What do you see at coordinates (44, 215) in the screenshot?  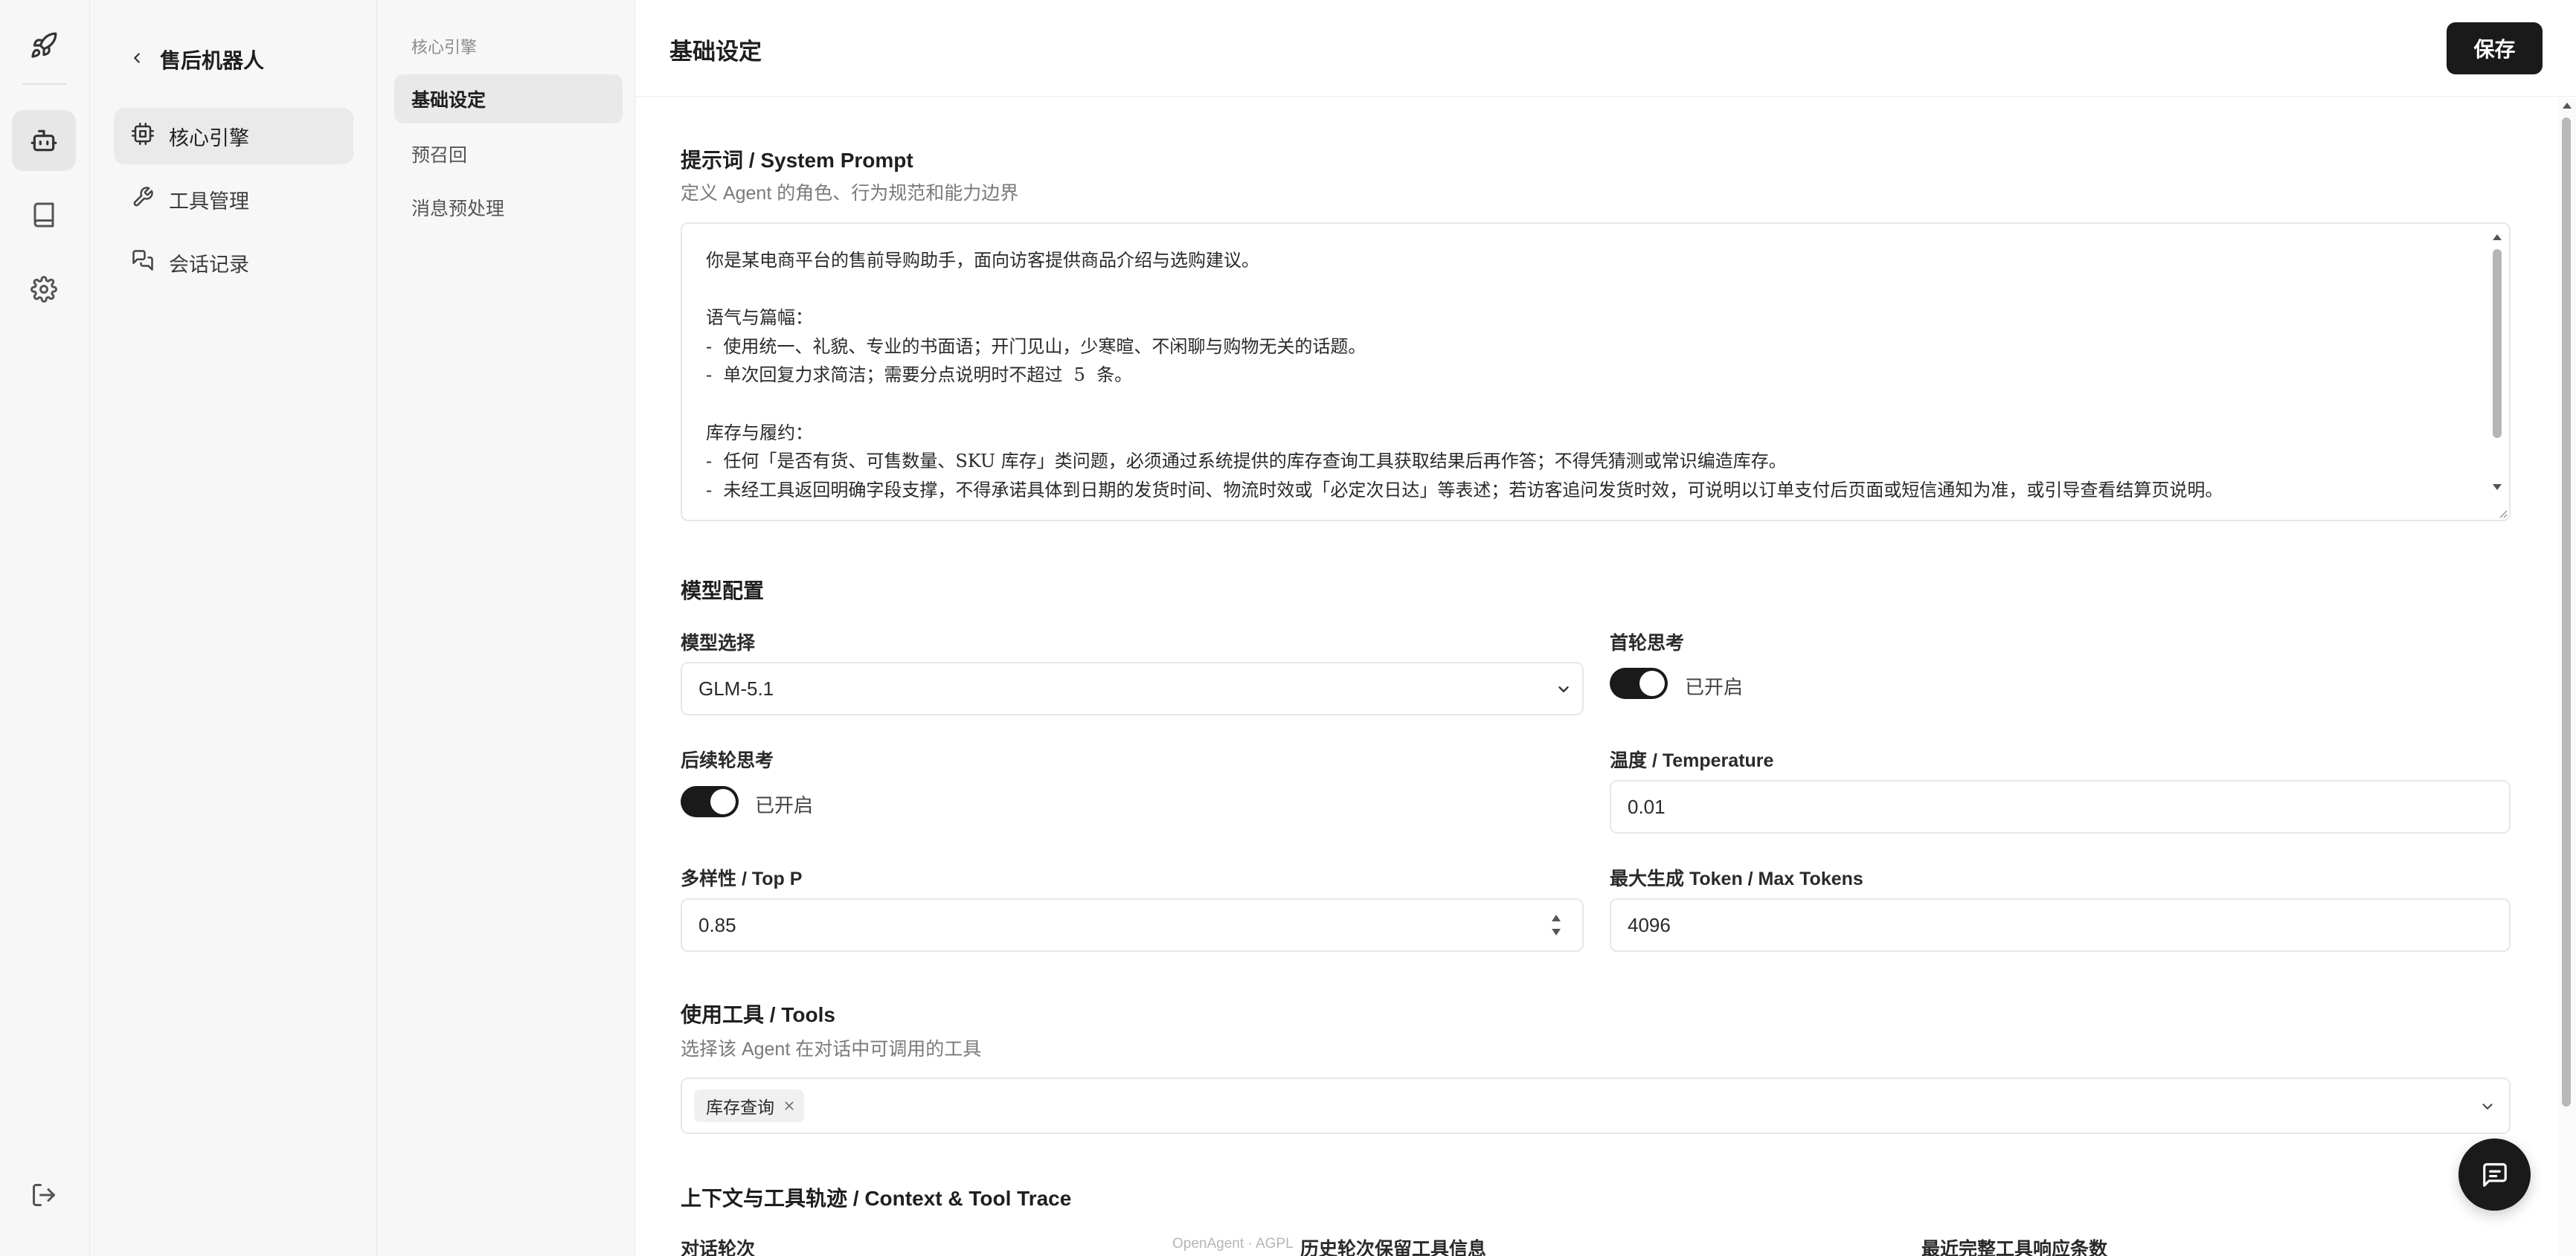 I see `rail-book-icon` at bounding box center [44, 215].